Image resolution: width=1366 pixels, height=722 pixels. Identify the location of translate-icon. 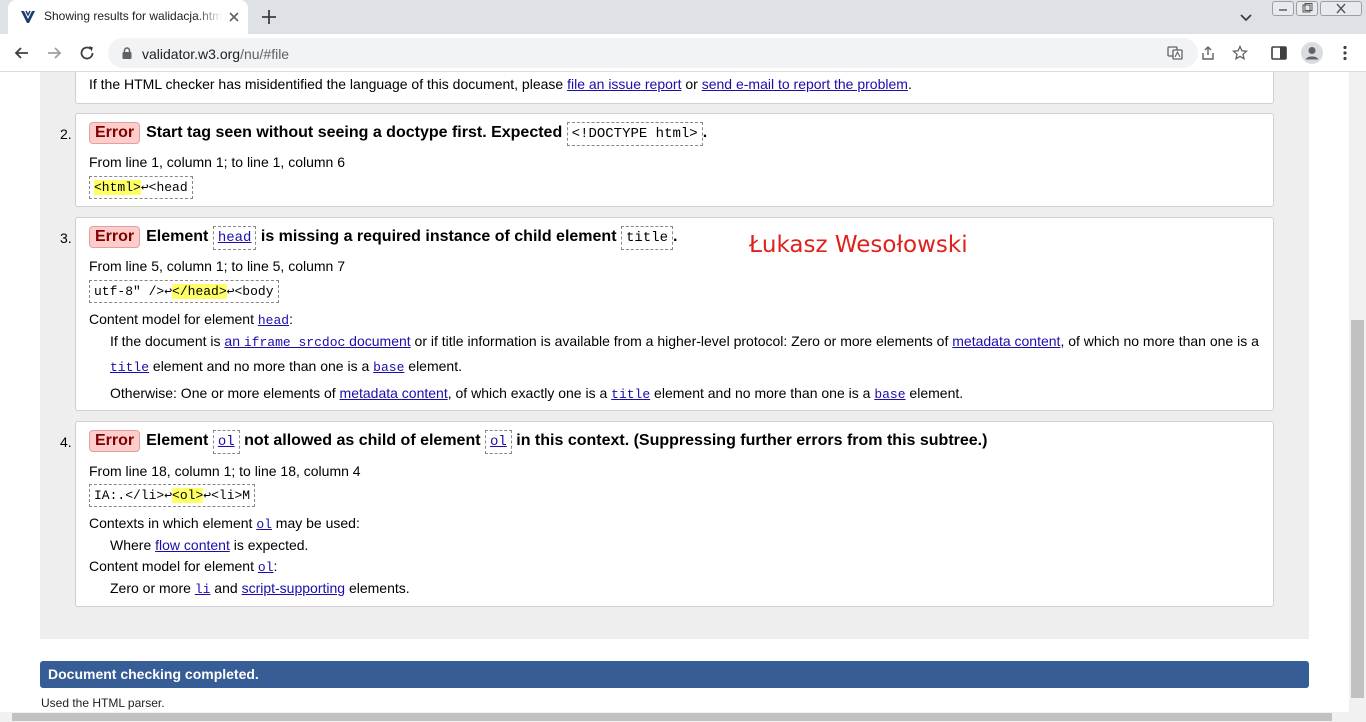
(1175, 53).